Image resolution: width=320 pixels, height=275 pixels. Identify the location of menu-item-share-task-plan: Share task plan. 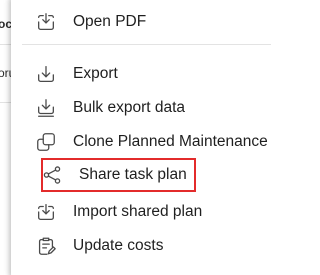
(118, 175).